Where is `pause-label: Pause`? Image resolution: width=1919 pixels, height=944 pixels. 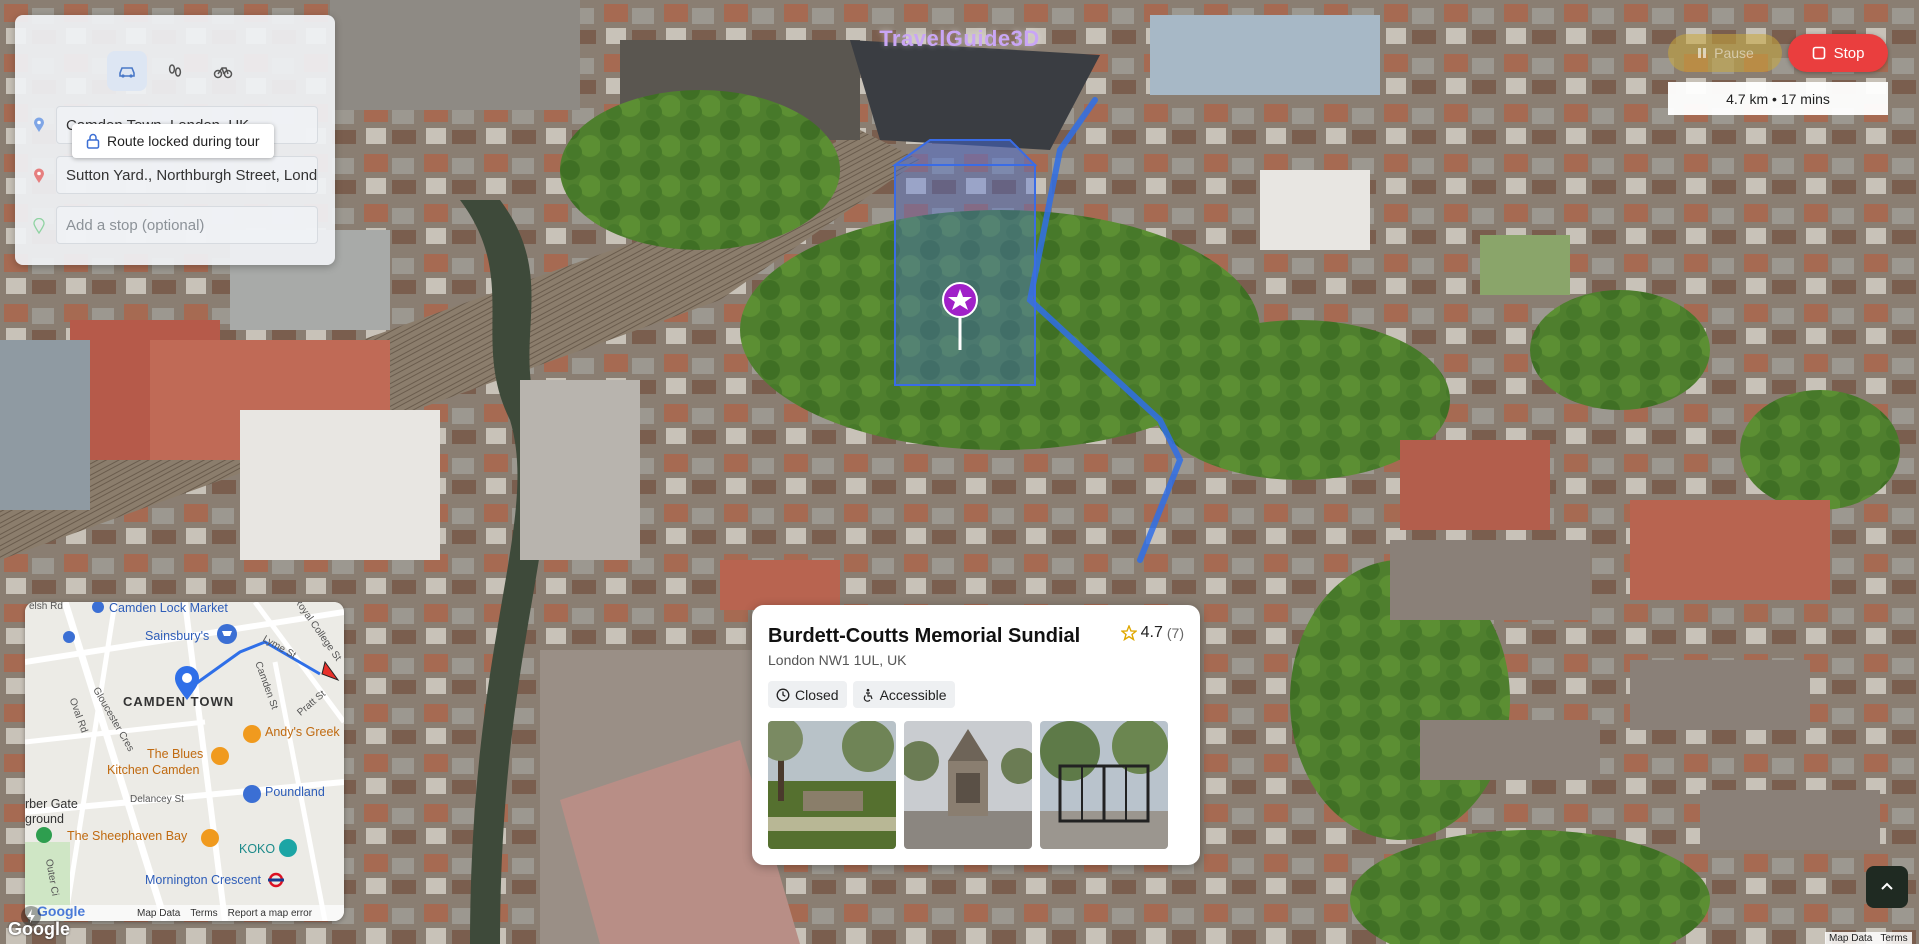 pause-label: Pause is located at coordinates (1734, 53).